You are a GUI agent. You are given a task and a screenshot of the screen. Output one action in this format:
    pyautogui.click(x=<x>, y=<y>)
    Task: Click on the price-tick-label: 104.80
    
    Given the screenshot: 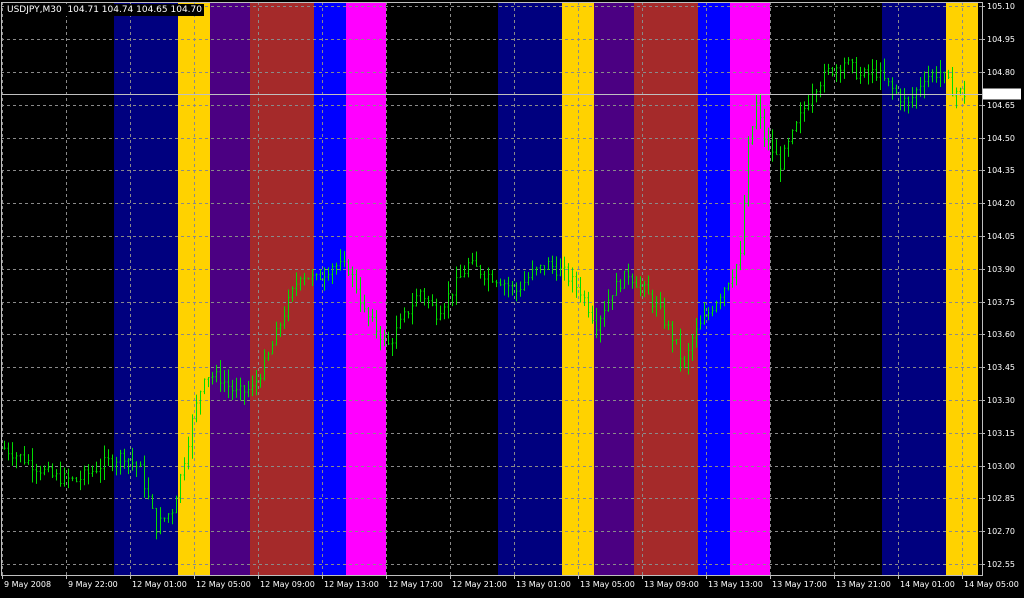 What is the action you would take?
    pyautogui.click(x=1001, y=72)
    